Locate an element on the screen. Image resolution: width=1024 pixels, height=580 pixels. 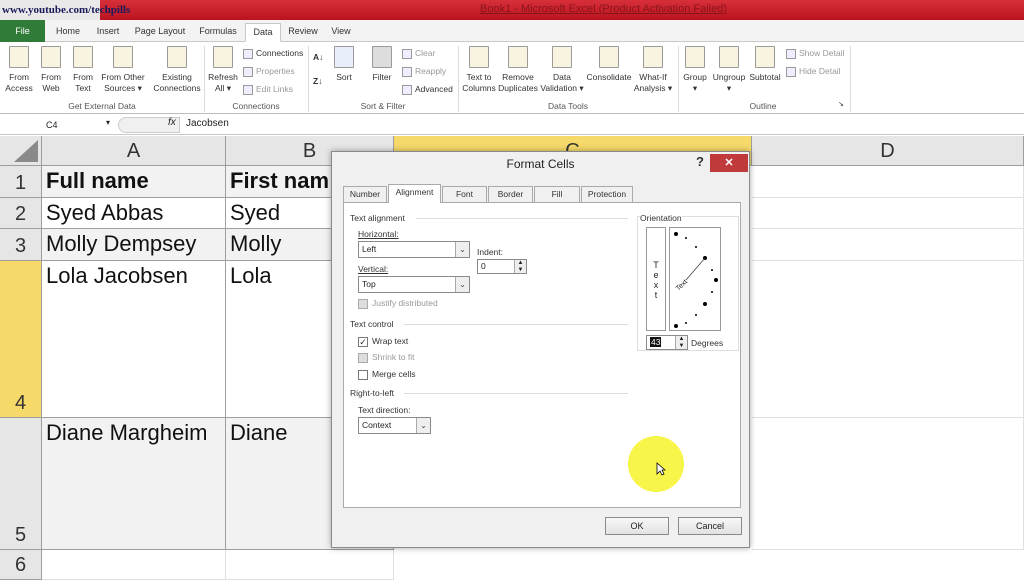
cell-d2 is located at coordinates (888, 213).